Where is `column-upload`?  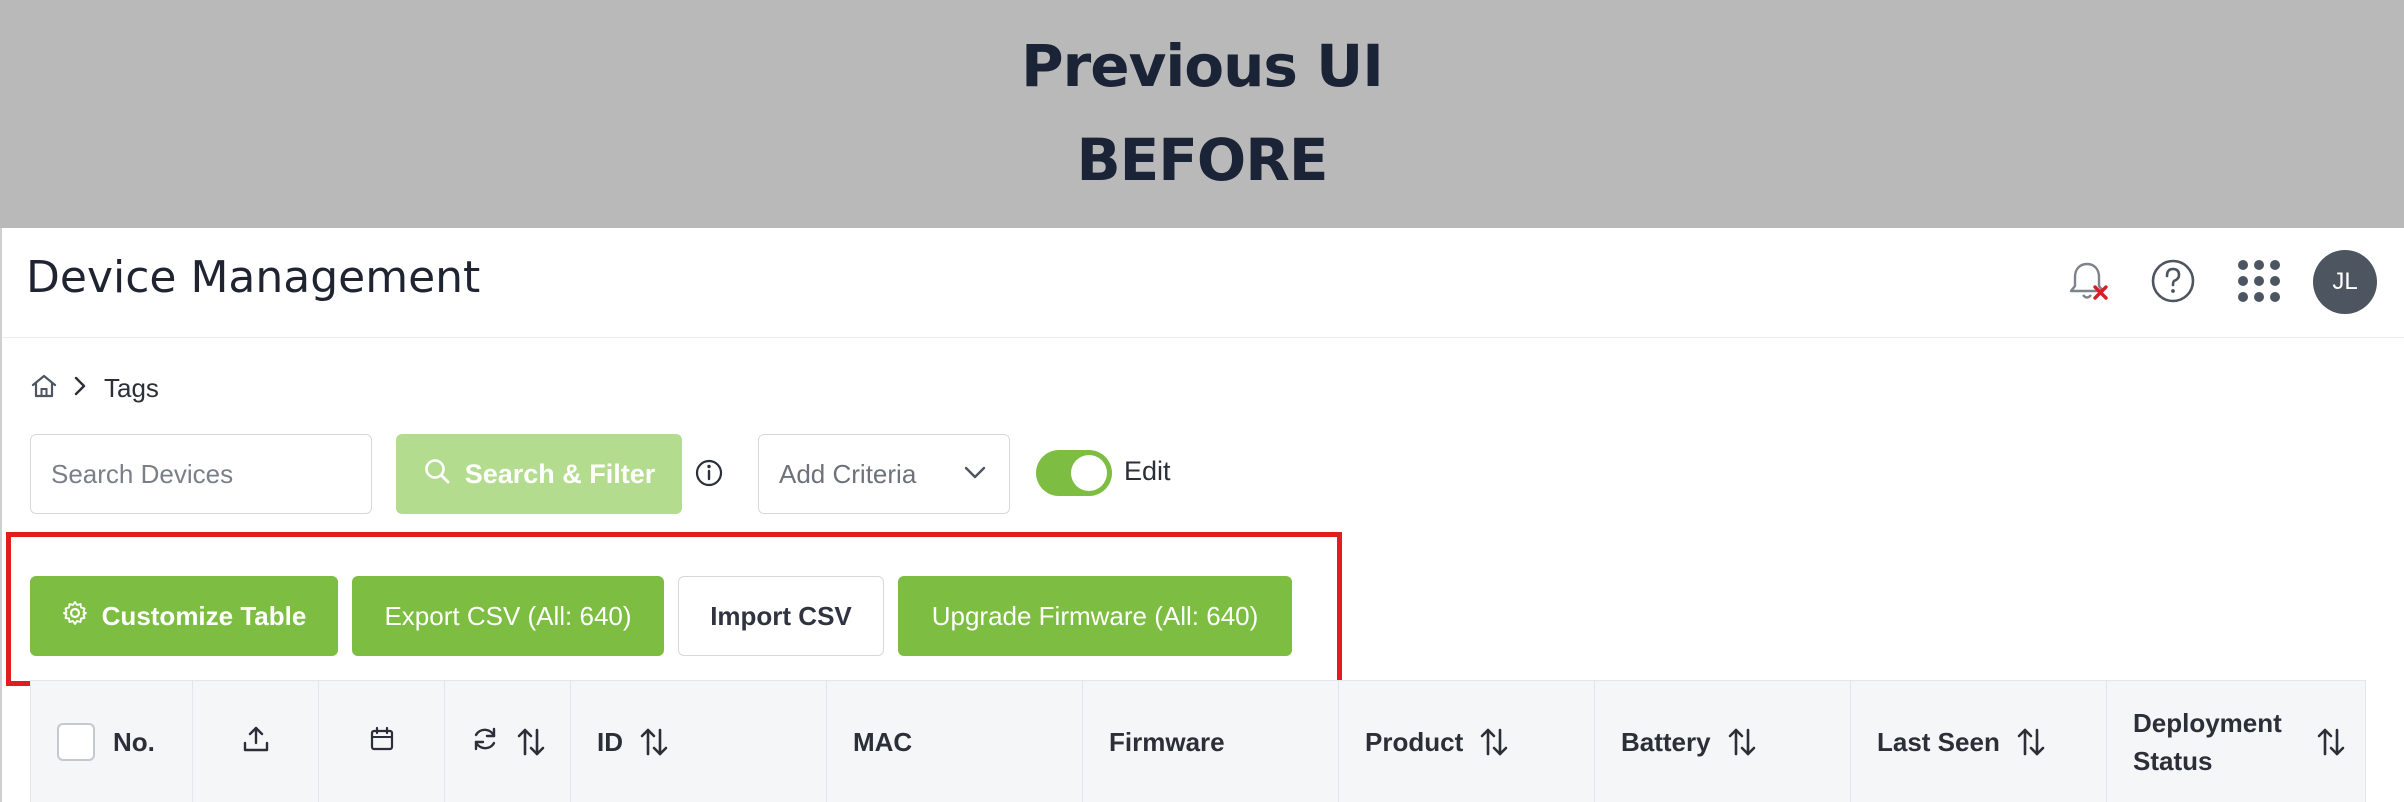
column-upload is located at coordinates (256, 741).